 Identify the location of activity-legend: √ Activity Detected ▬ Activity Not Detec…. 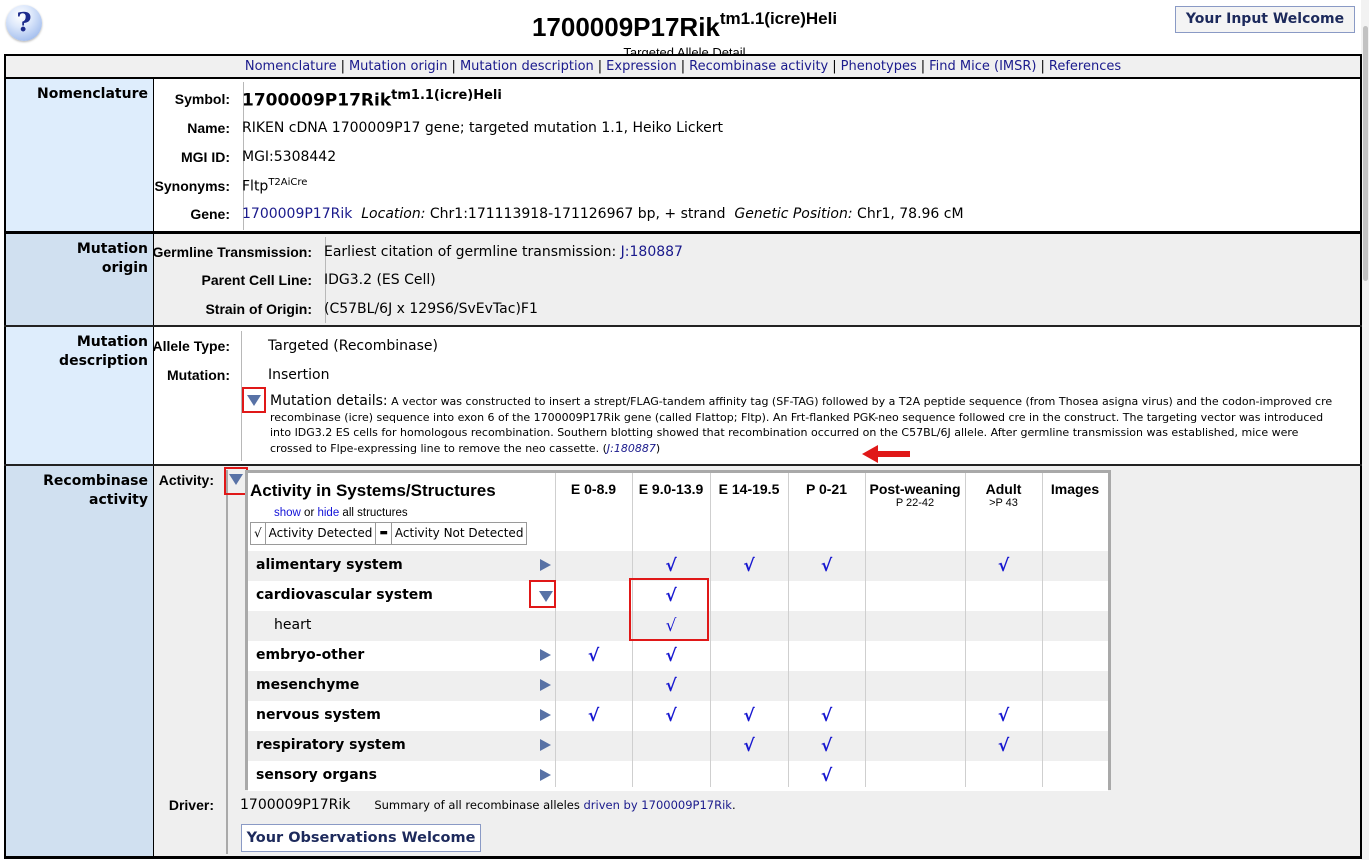
(389, 533).